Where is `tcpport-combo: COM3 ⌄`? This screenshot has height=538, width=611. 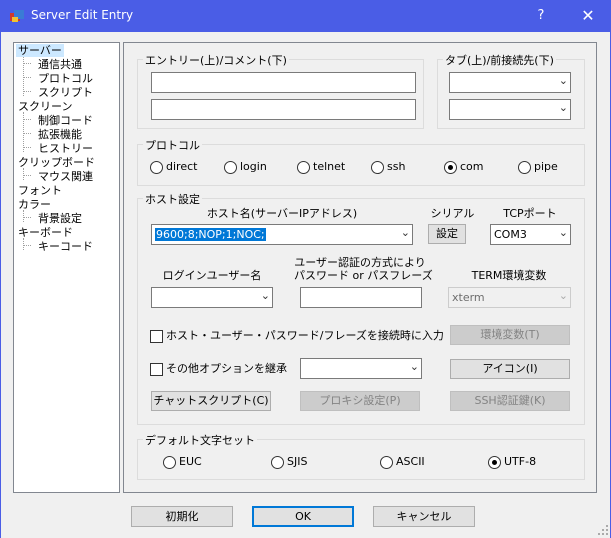 tcpport-combo: COM3 ⌄ is located at coordinates (530, 234).